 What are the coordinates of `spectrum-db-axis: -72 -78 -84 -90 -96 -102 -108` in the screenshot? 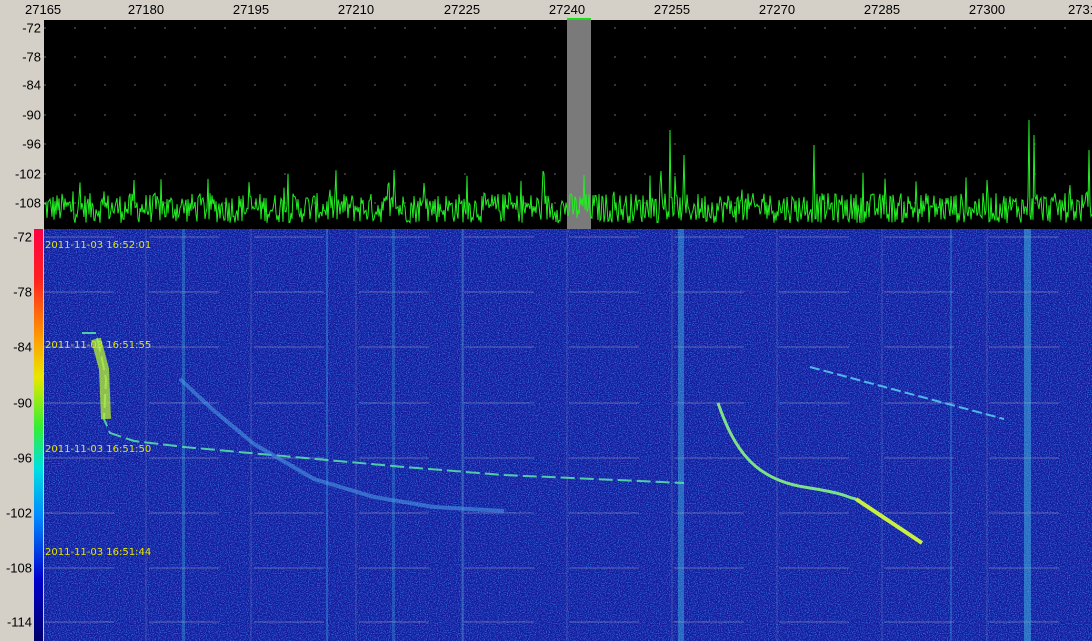 It's located at (22, 124).